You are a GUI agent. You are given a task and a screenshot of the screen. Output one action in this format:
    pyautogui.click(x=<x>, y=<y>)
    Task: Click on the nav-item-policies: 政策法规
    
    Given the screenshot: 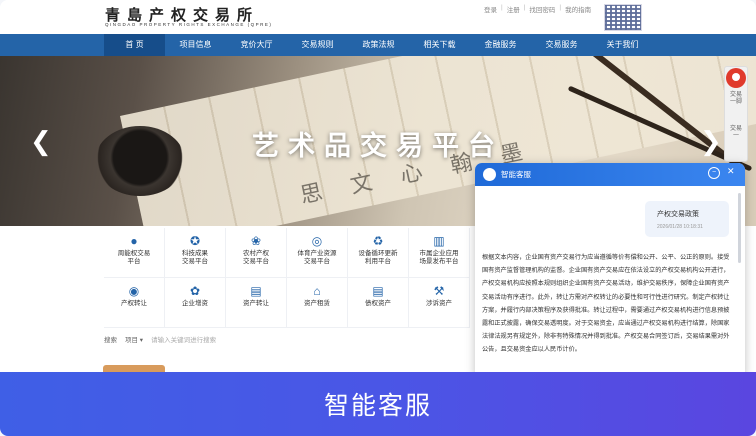 What is the action you would take?
    pyautogui.click(x=378, y=45)
    